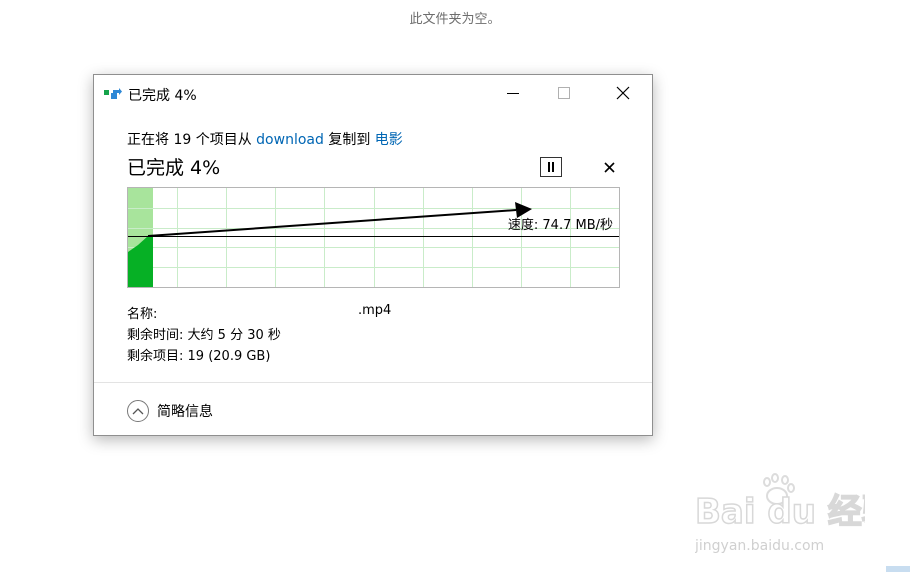 The width and height of the screenshot is (910, 572). What do you see at coordinates (349, 140) in the screenshot?
I see `status-middle: 复制到` at bounding box center [349, 140].